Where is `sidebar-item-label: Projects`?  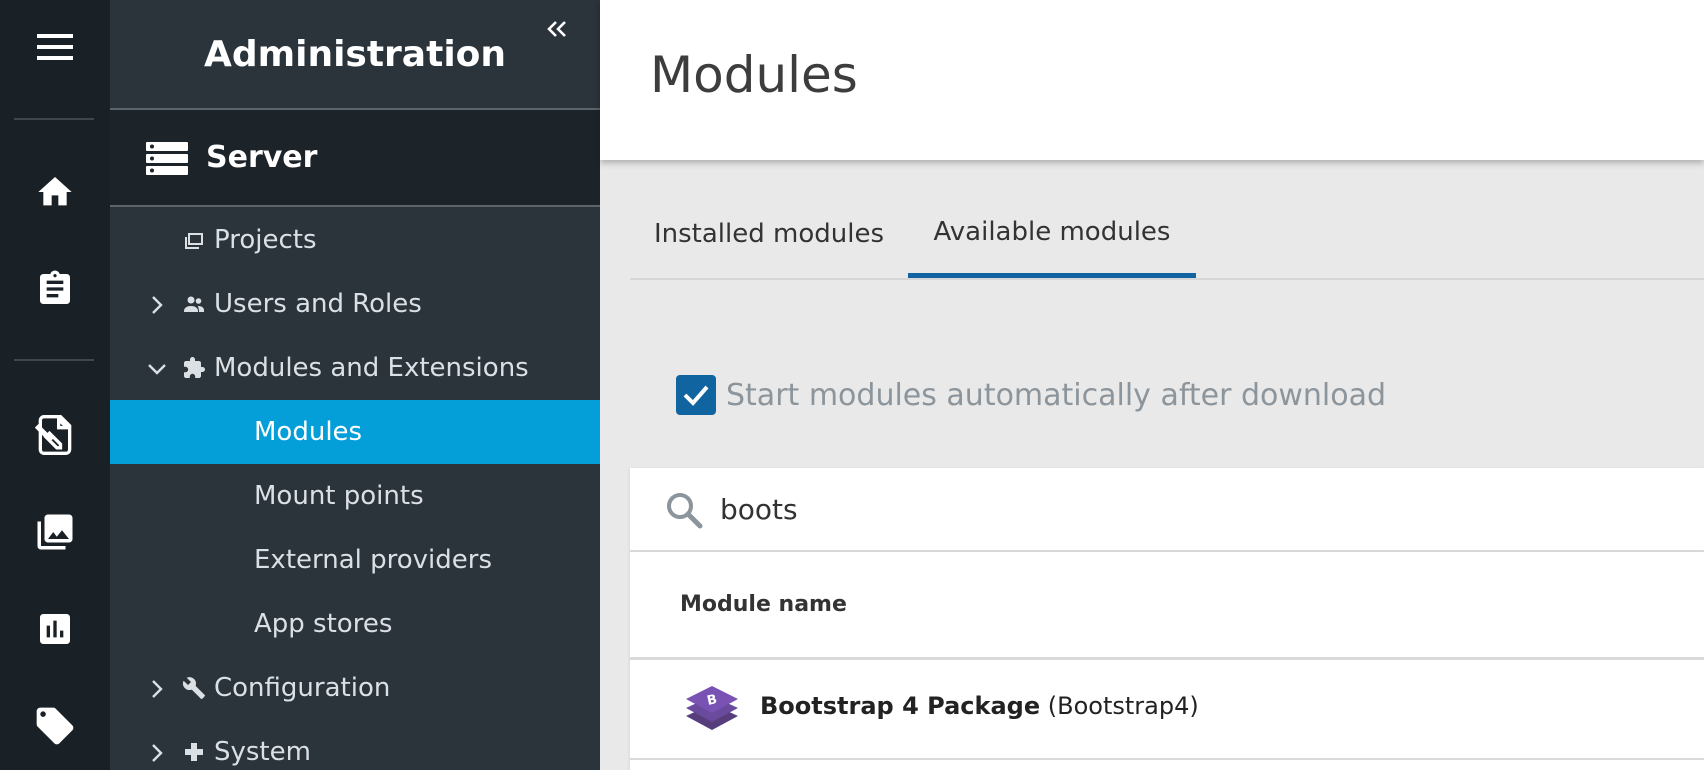 sidebar-item-label: Projects is located at coordinates (265, 240).